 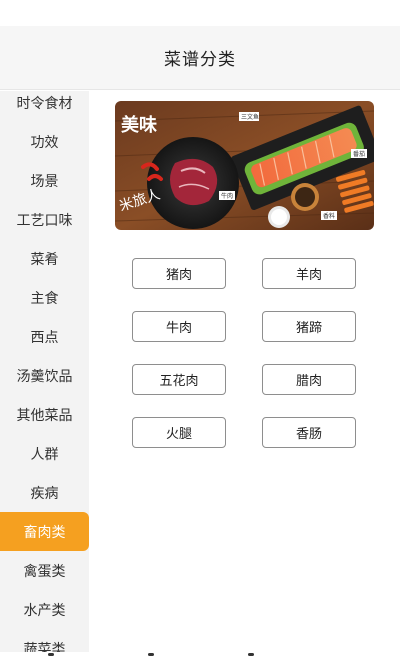 I want to click on sidebar-item-craft-flavor: 工艺口味, so click(x=44, y=219).